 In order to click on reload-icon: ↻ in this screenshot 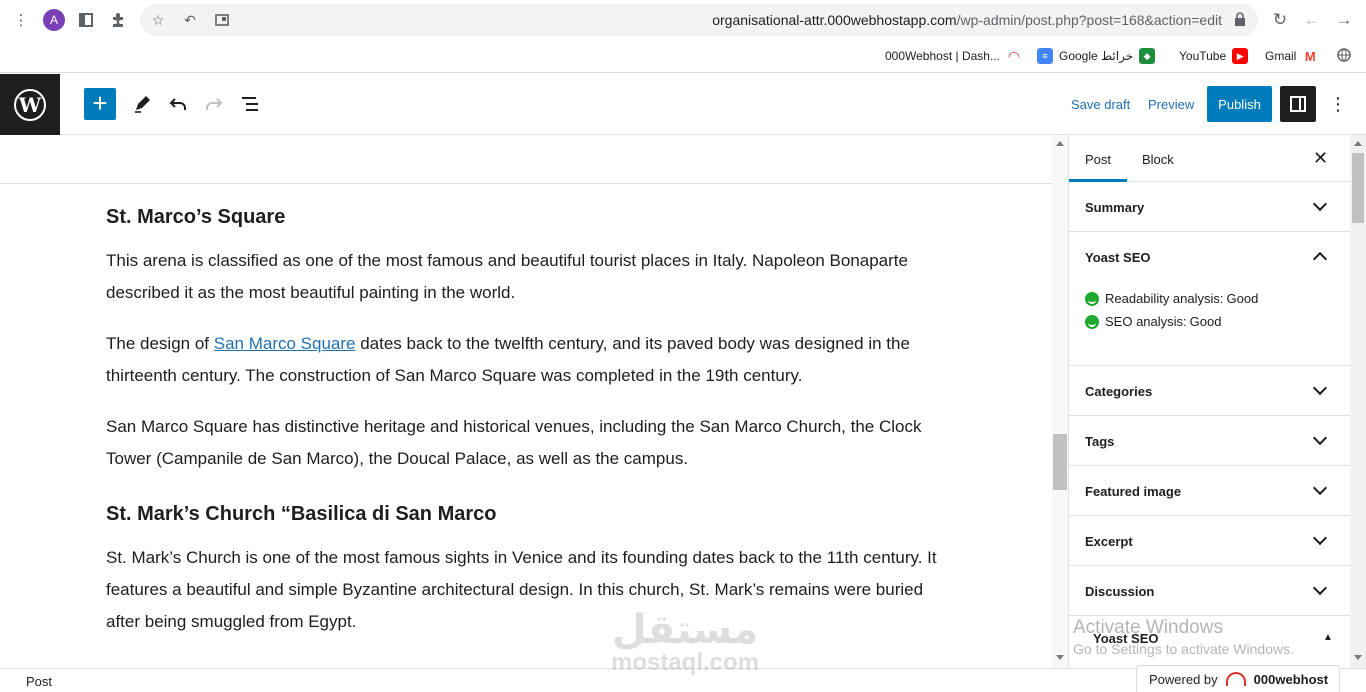, I will do `click(1280, 20)`.